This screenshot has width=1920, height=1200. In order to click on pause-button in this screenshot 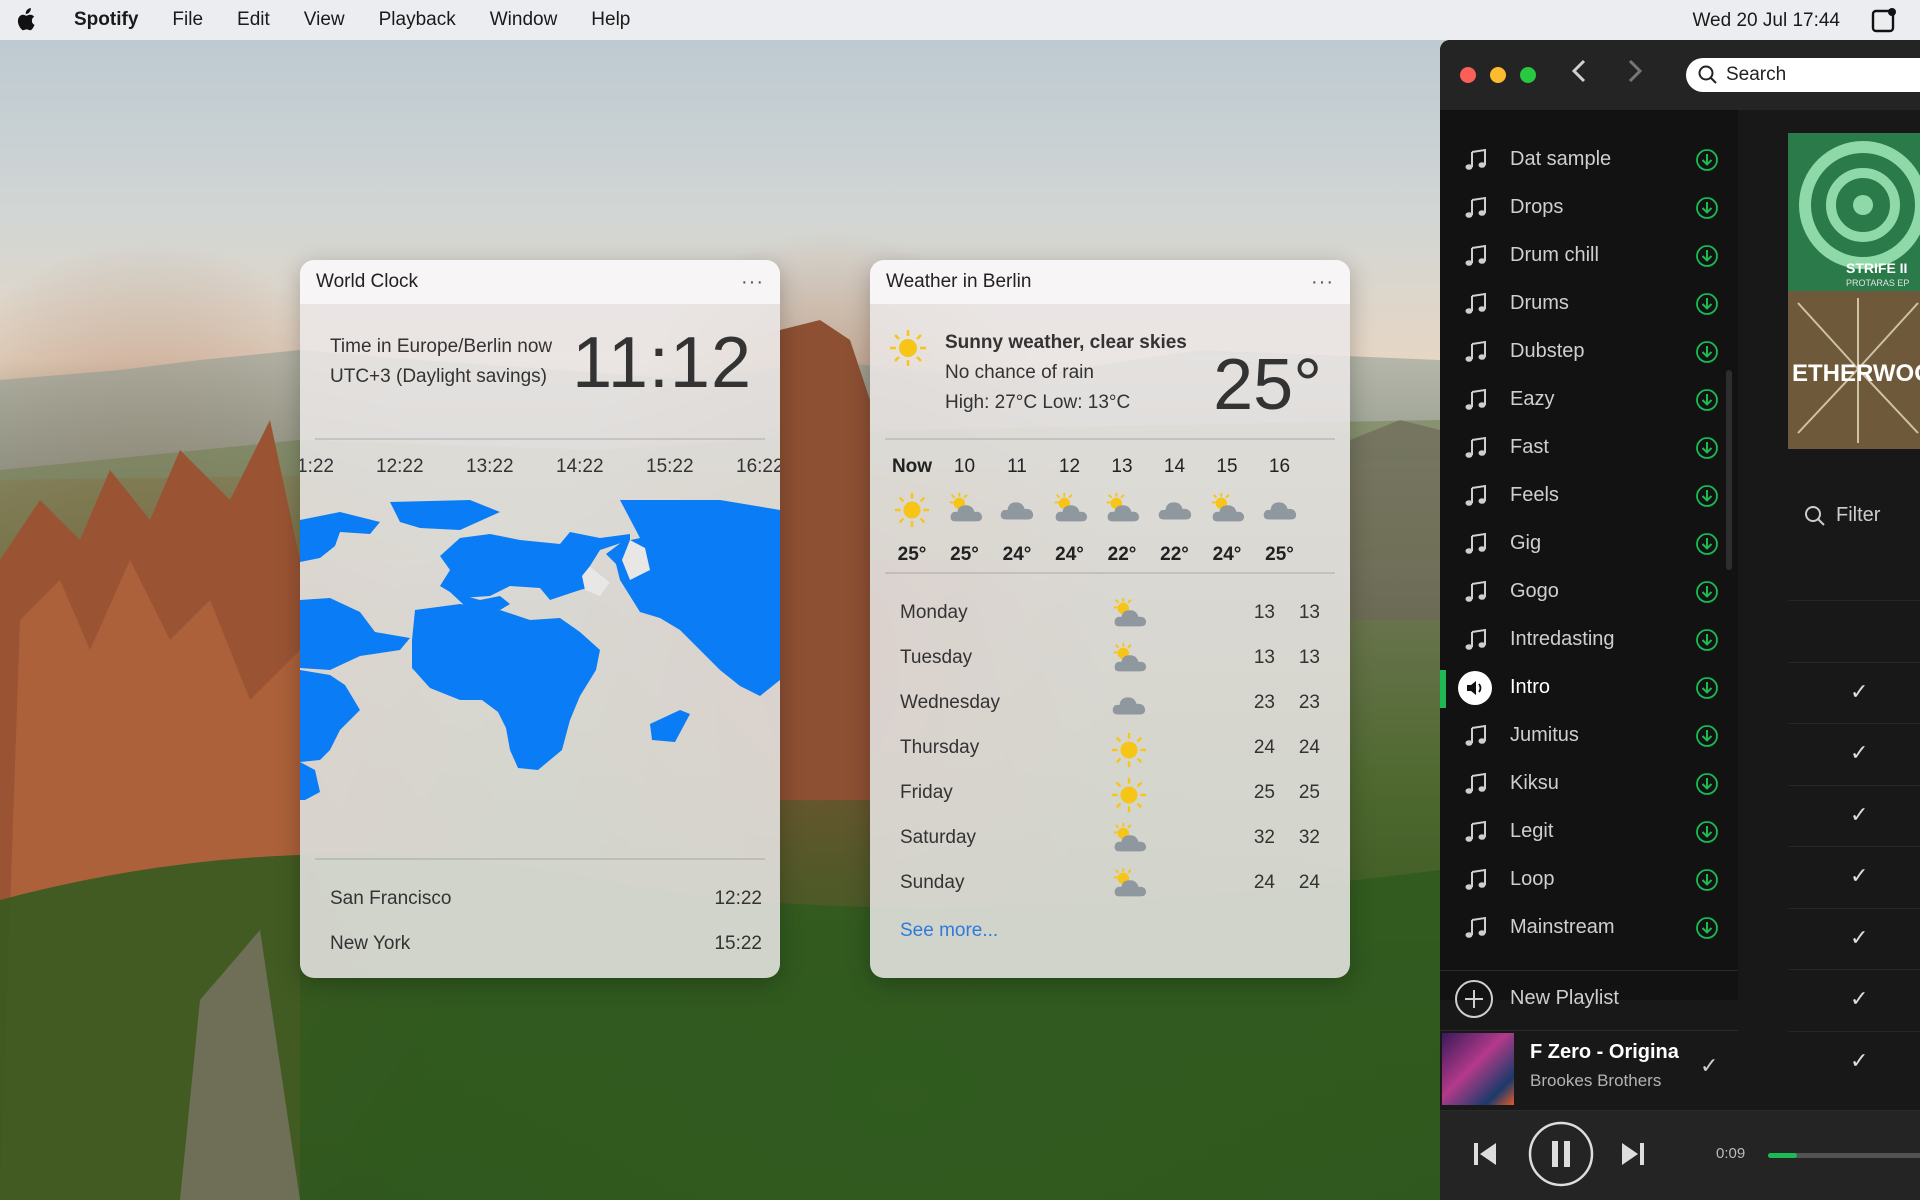, I will do `click(1561, 1156)`.